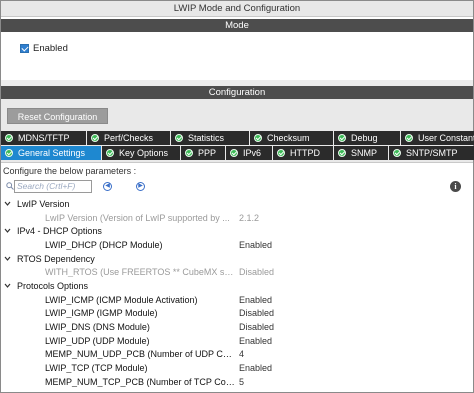 Image resolution: width=474 pixels, height=393 pixels. Describe the element at coordinates (97, 327) in the screenshot. I see `parameter-name: LWIP_DNS (DNS Module)` at that location.